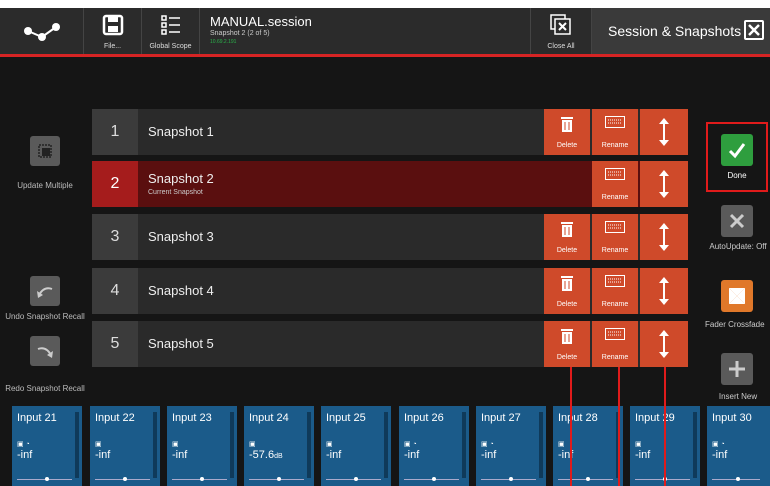  I want to click on snapshot-row: 3 Snapshot 3 Delete Rename, so click(390, 237).